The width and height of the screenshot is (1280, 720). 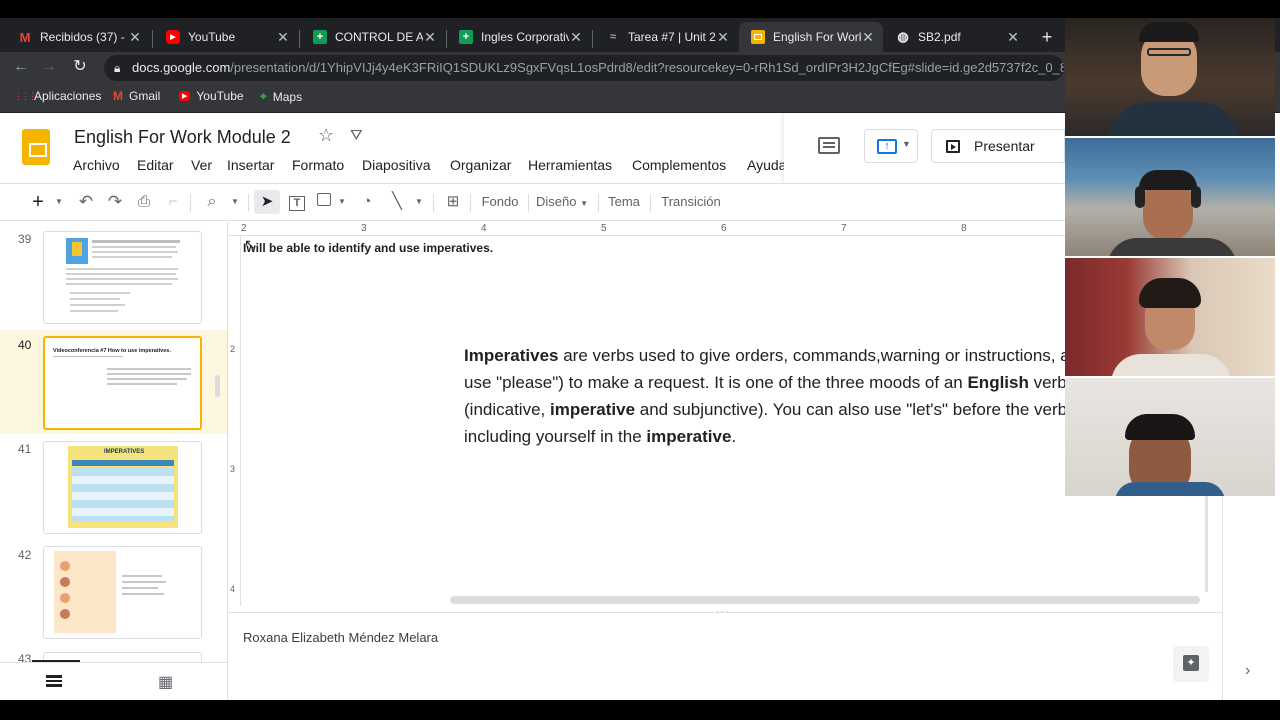 I want to click on paint-format-icon: ⌐, so click(x=173, y=202).